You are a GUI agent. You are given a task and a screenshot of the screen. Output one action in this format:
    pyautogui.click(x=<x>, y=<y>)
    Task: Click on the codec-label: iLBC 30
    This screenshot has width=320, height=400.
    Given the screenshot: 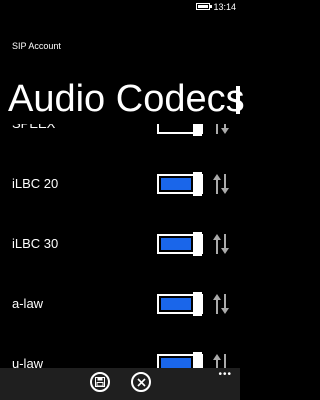 What is the action you would take?
    pyautogui.click(x=35, y=243)
    